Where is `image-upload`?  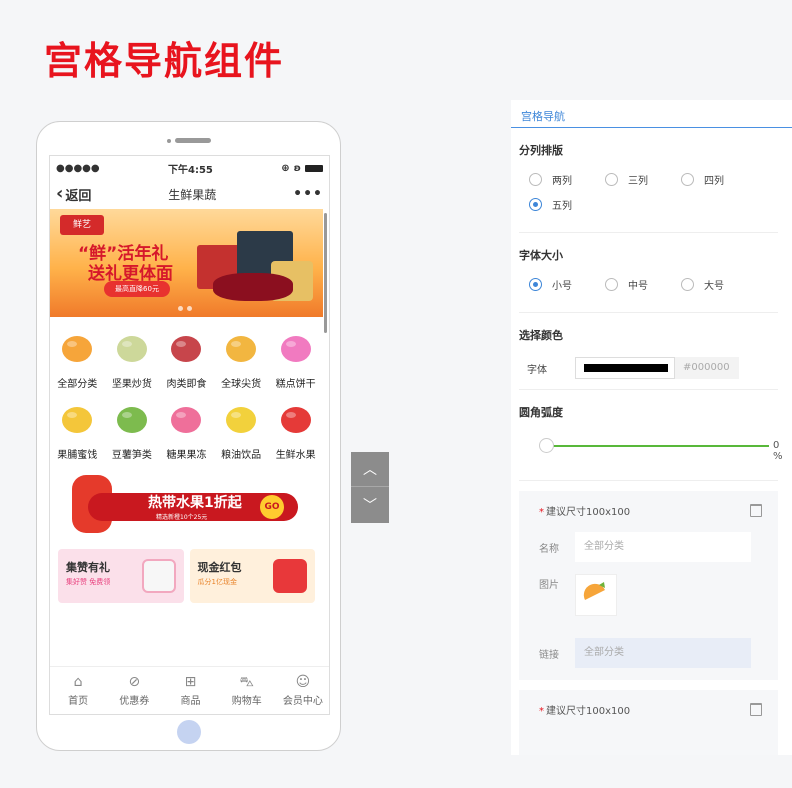
image-upload is located at coordinates (596, 595).